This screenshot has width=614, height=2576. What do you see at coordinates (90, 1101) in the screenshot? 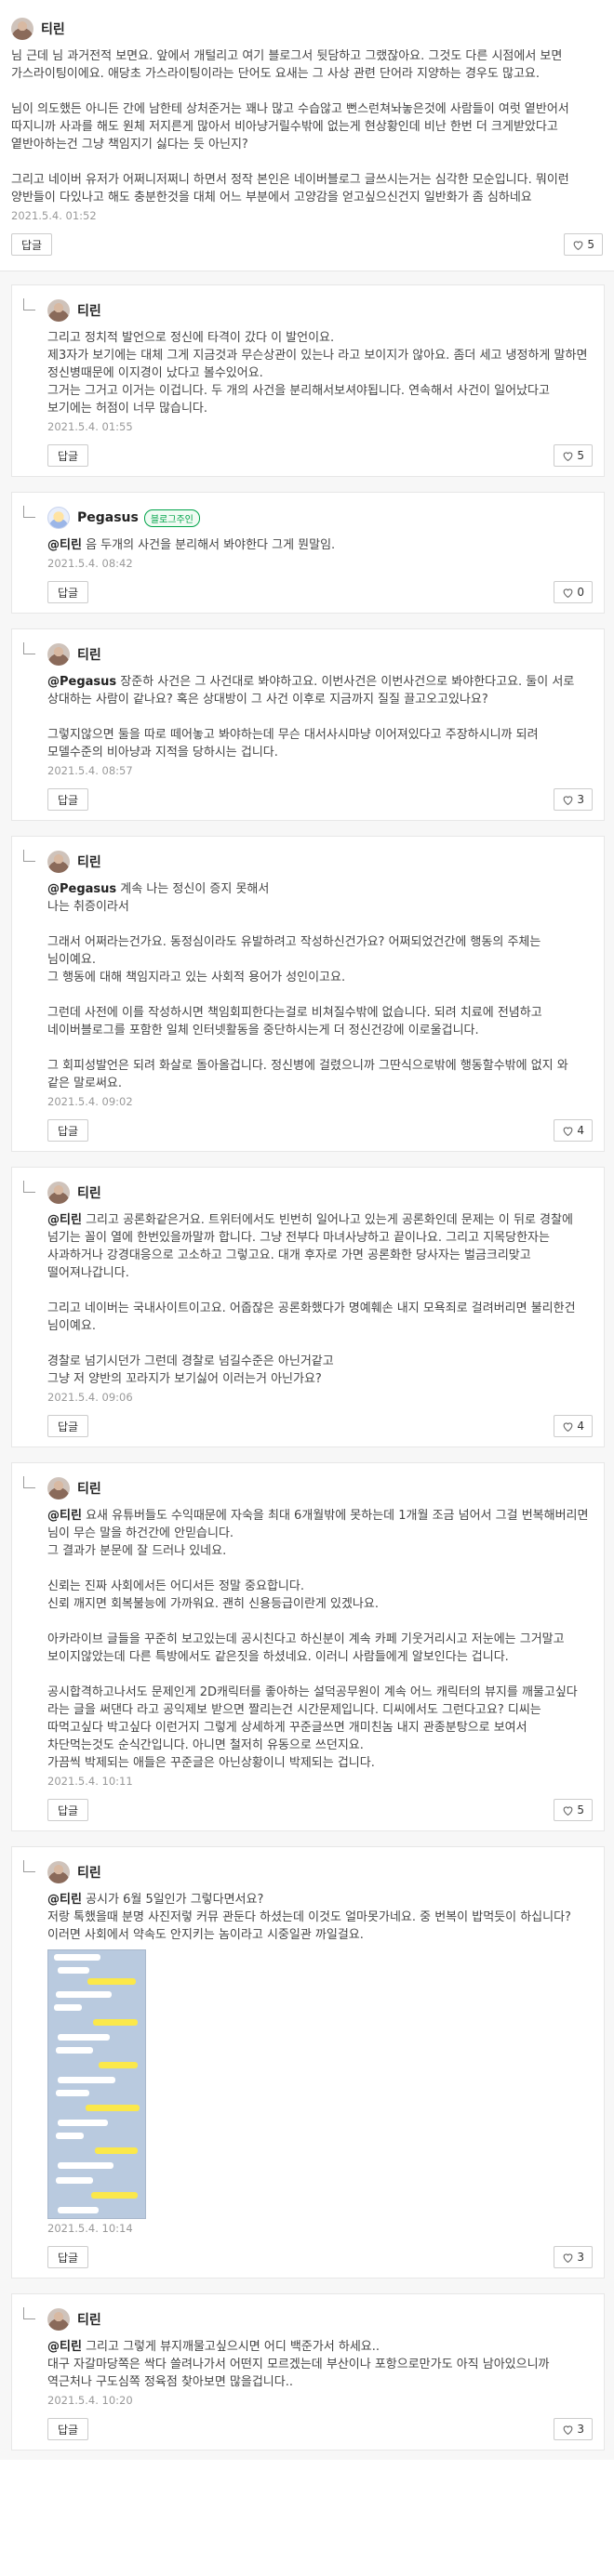
I see `reply-date: 2021.5.4. 09:02` at bounding box center [90, 1101].